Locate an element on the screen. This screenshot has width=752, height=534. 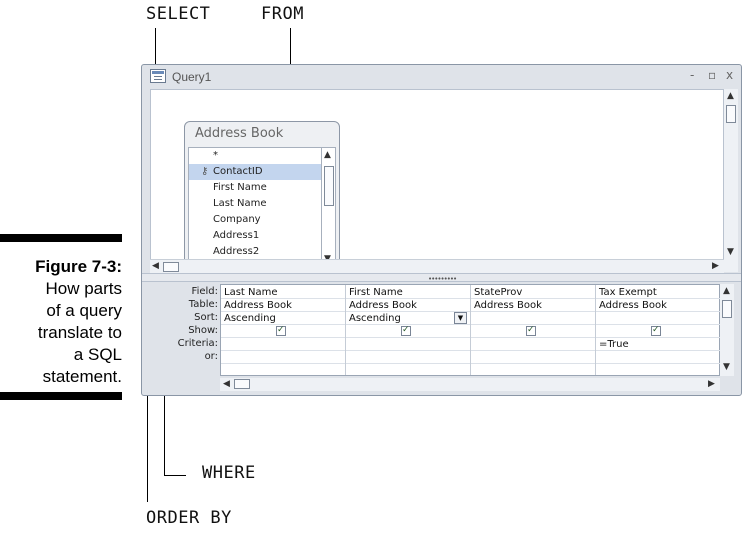
field-cell: First Name is located at coordinates (408, 292).